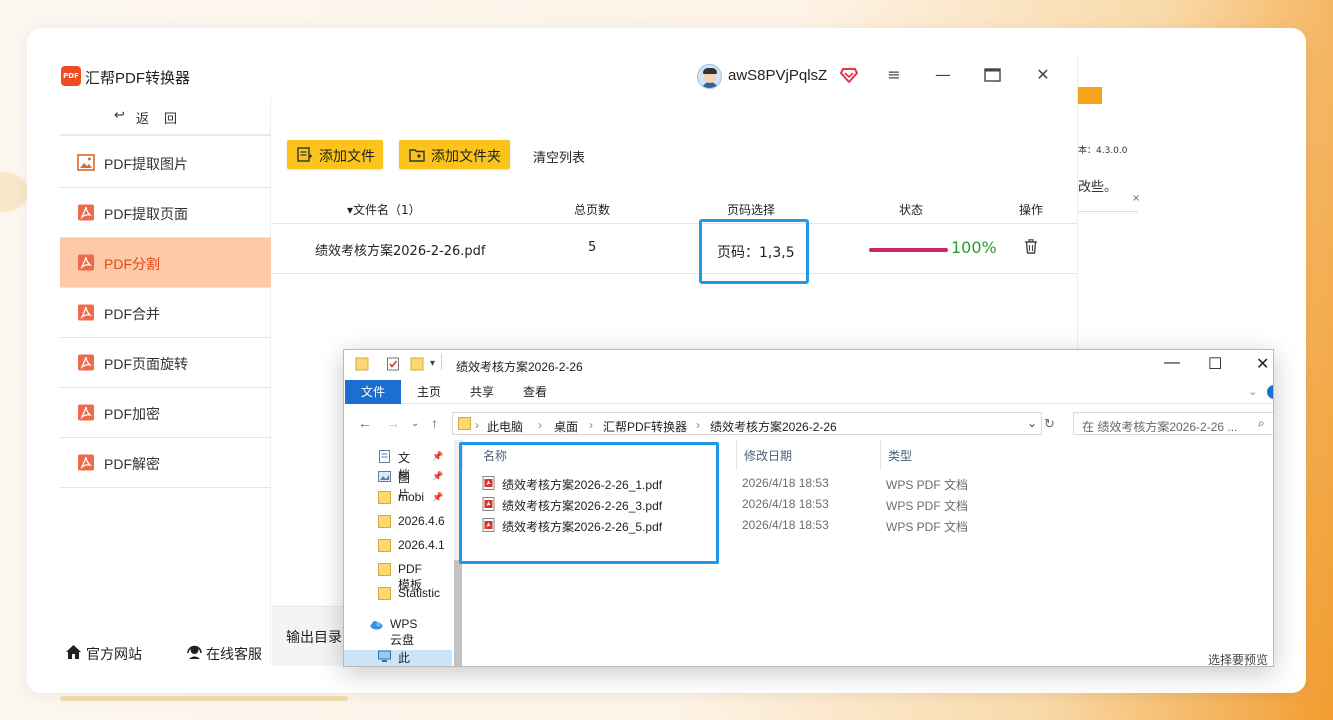  Describe the element at coordinates (458, 613) in the screenshot. I see `scrollbar-thumb` at that location.